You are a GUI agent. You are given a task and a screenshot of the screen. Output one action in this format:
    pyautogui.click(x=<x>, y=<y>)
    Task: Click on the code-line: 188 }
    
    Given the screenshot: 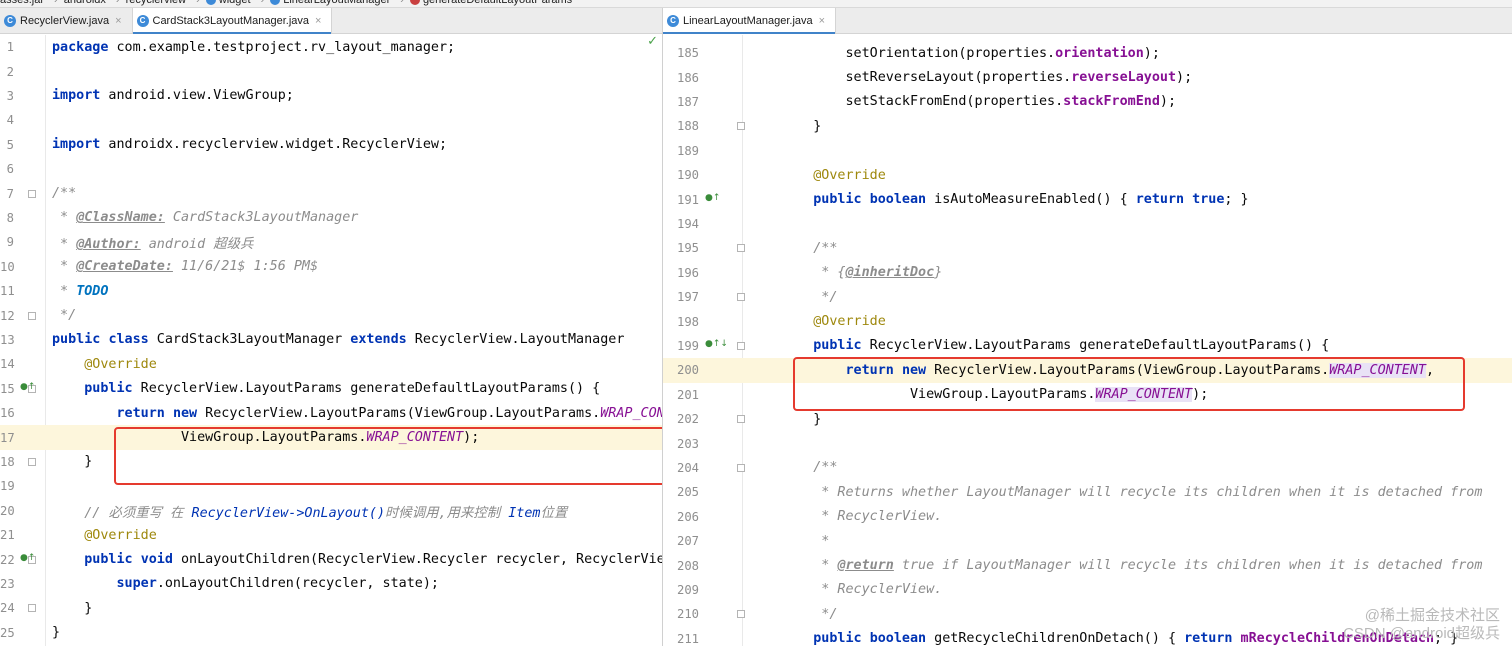 What is the action you would take?
    pyautogui.click(x=1087, y=126)
    